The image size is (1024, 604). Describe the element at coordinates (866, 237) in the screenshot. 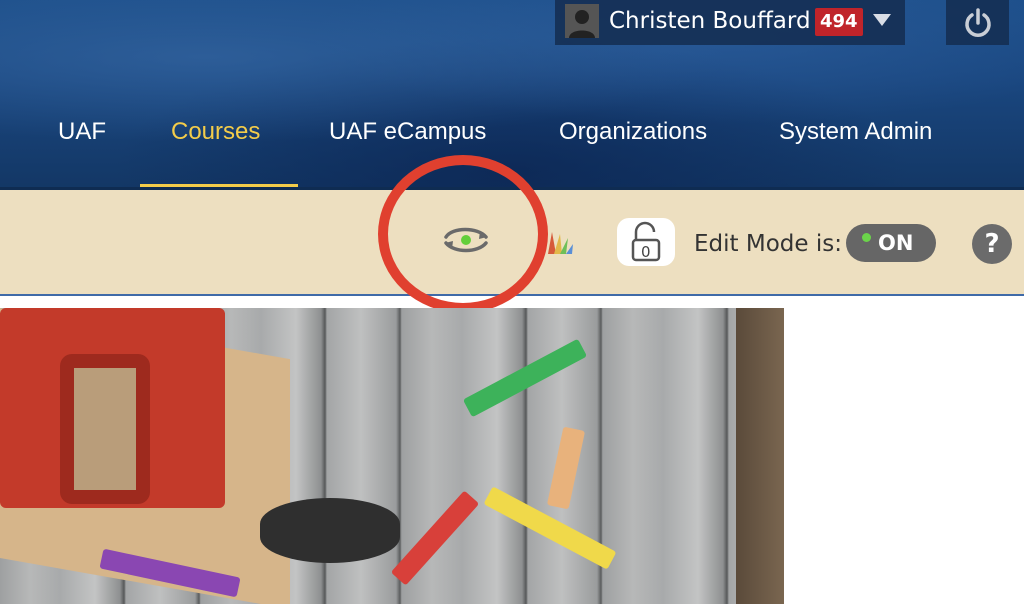

I see `status-dot` at that location.